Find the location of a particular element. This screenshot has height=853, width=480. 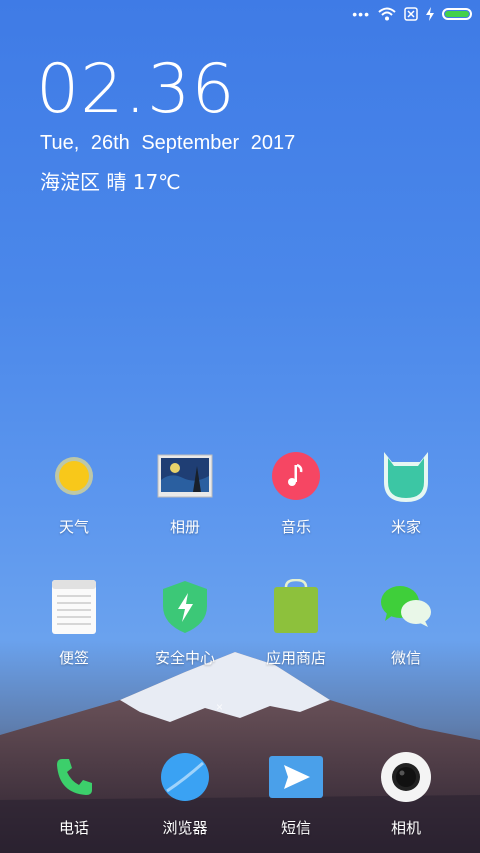

status-bar: ••• is located at coordinates (412, 14).